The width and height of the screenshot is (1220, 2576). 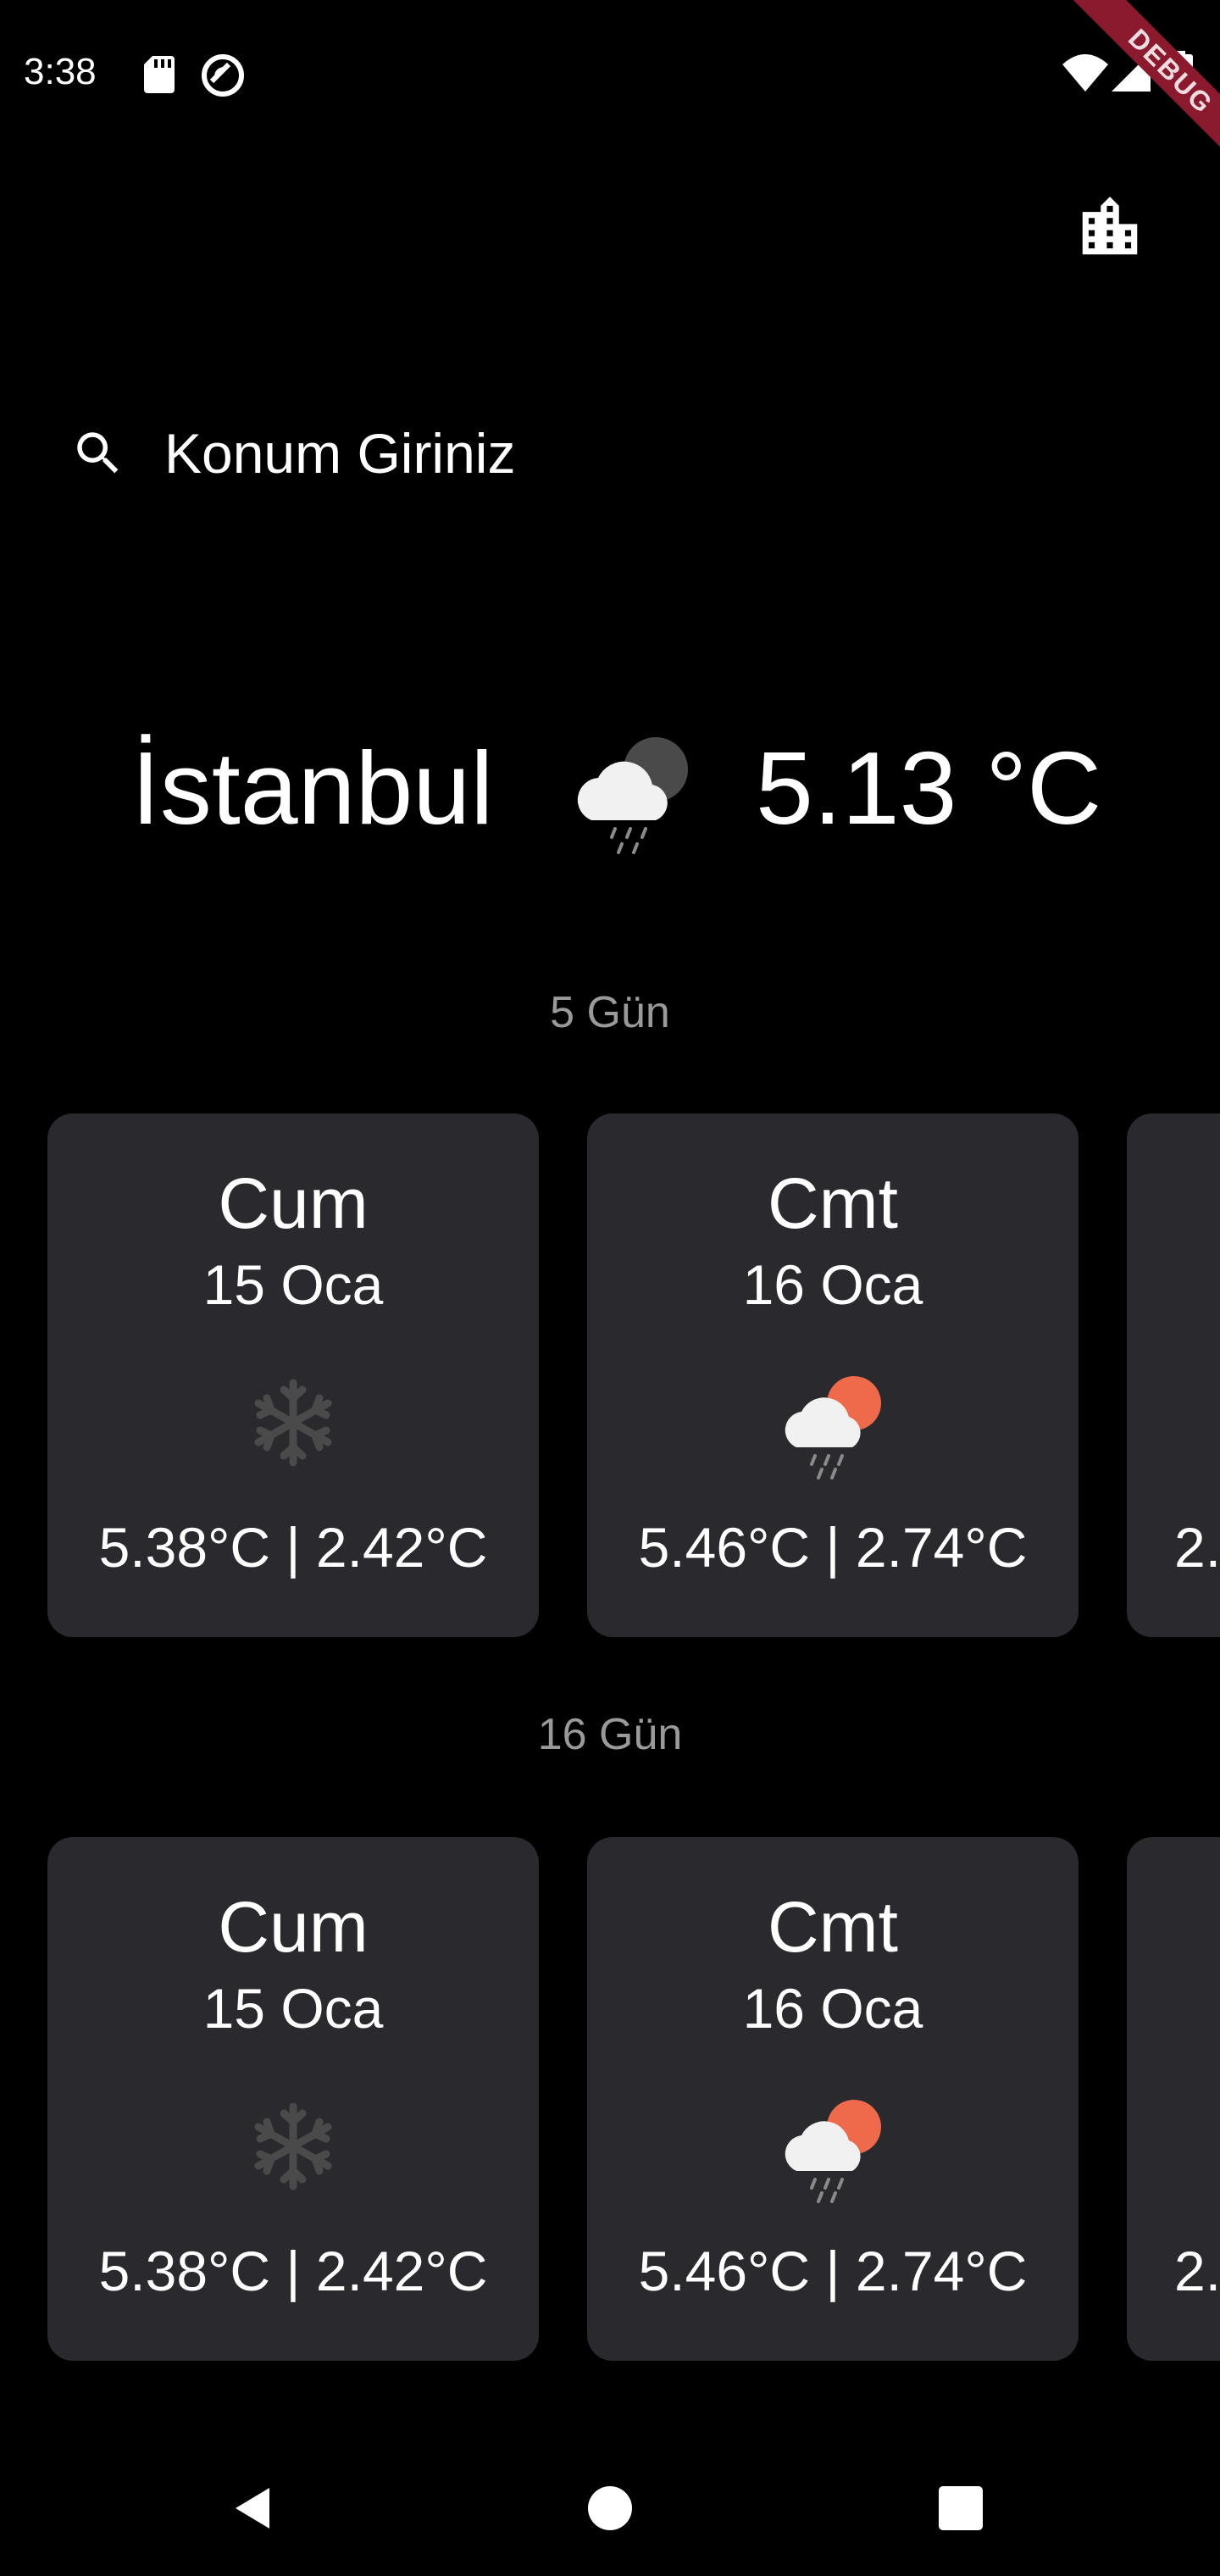 I want to click on section-label-5-day: 5 Gün, so click(x=610, y=1012).